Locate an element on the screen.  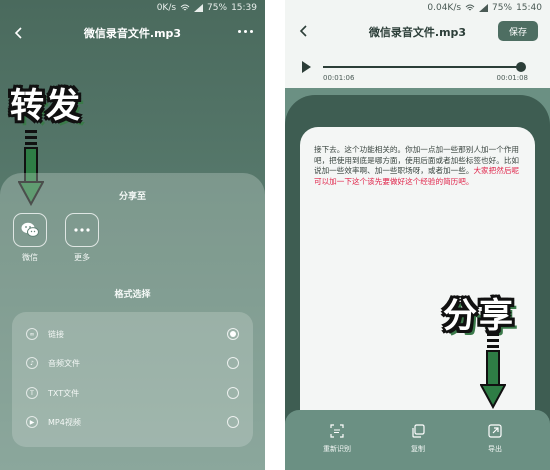
share-more-button is located at coordinates (82, 230).